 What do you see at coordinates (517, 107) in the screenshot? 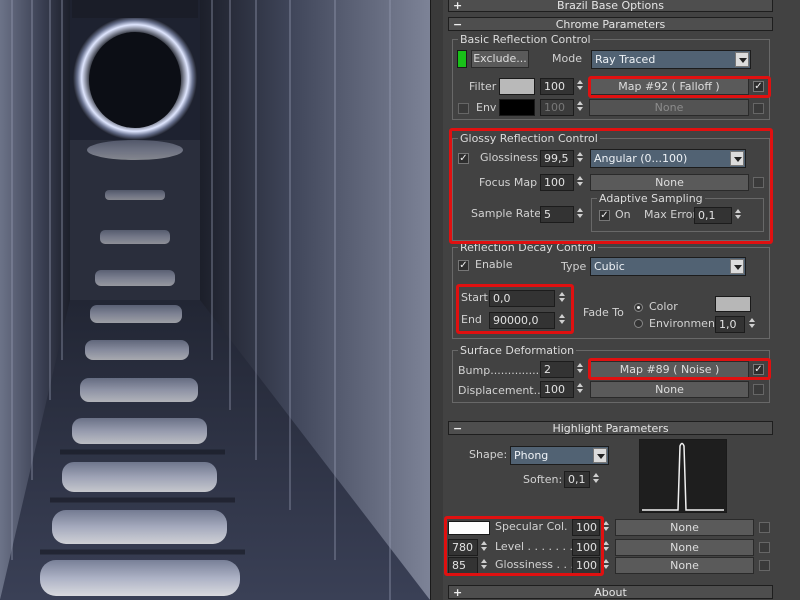
I see `env-color-swatch` at bounding box center [517, 107].